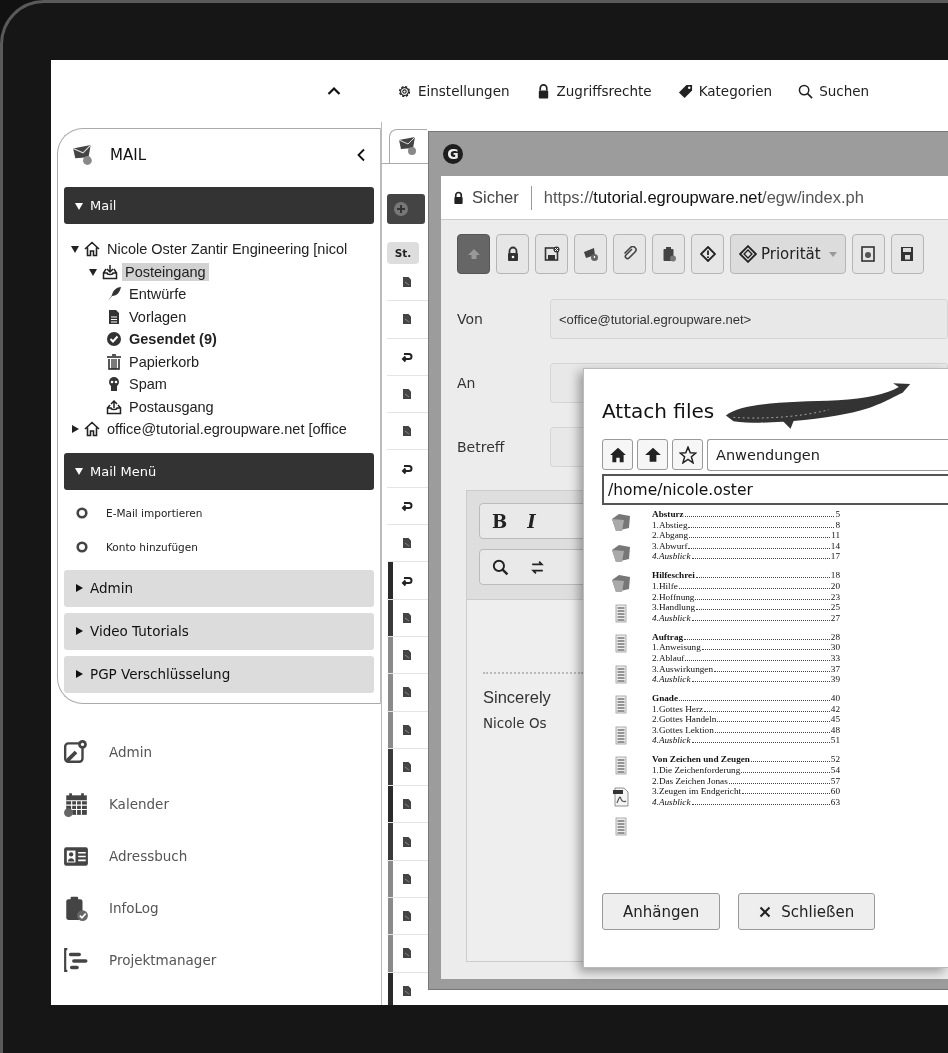  What do you see at coordinates (725, 91) in the screenshot?
I see `toolbar-link: Kategorien` at bounding box center [725, 91].